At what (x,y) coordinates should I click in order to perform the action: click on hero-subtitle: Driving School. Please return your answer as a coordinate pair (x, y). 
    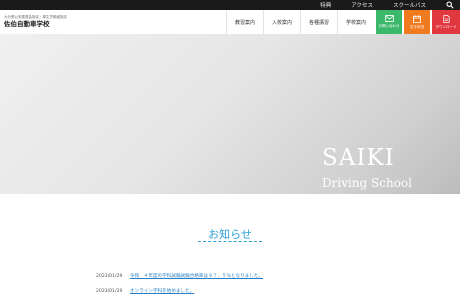
    Looking at the image, I should click on (367, 183).